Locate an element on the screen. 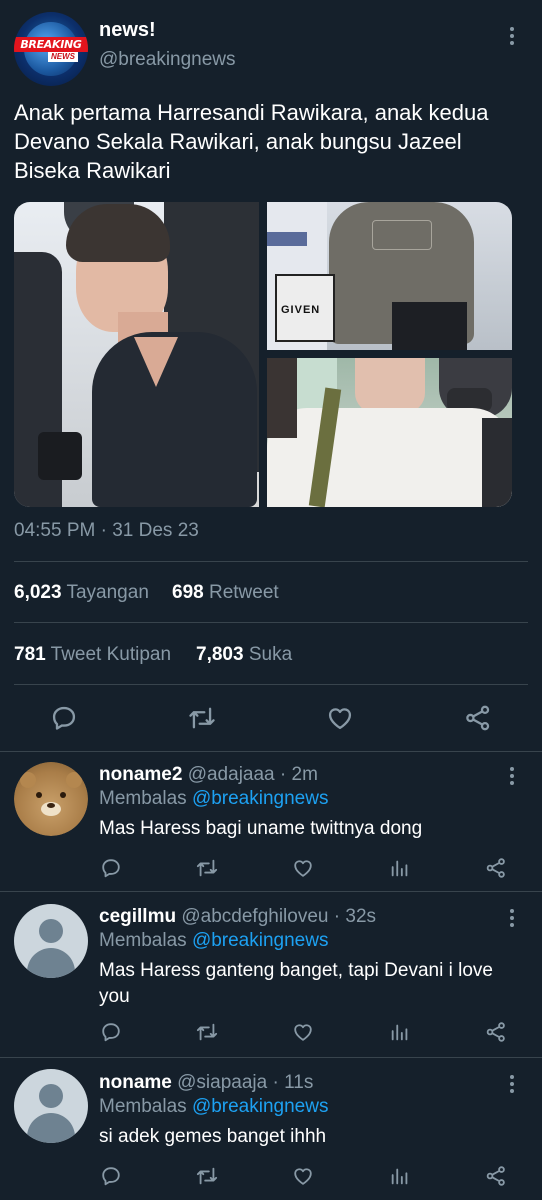 This screenshot has width=542, height=1200. reply-author-handle: @siapaaja is located at coordinates (222, 1082).